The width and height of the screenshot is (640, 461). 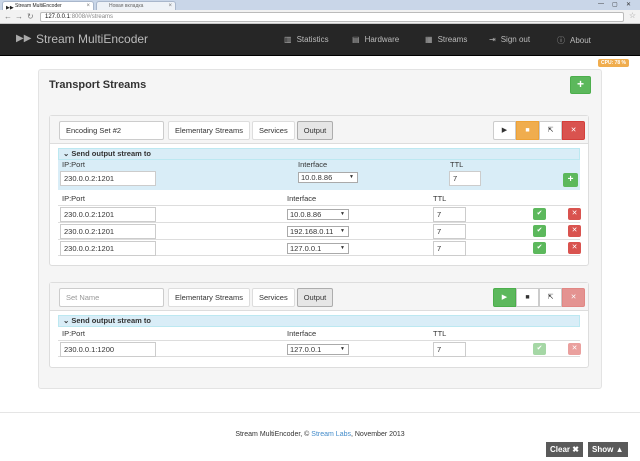 I want to click on minimize-icon: —, so click(x=601, y=4).